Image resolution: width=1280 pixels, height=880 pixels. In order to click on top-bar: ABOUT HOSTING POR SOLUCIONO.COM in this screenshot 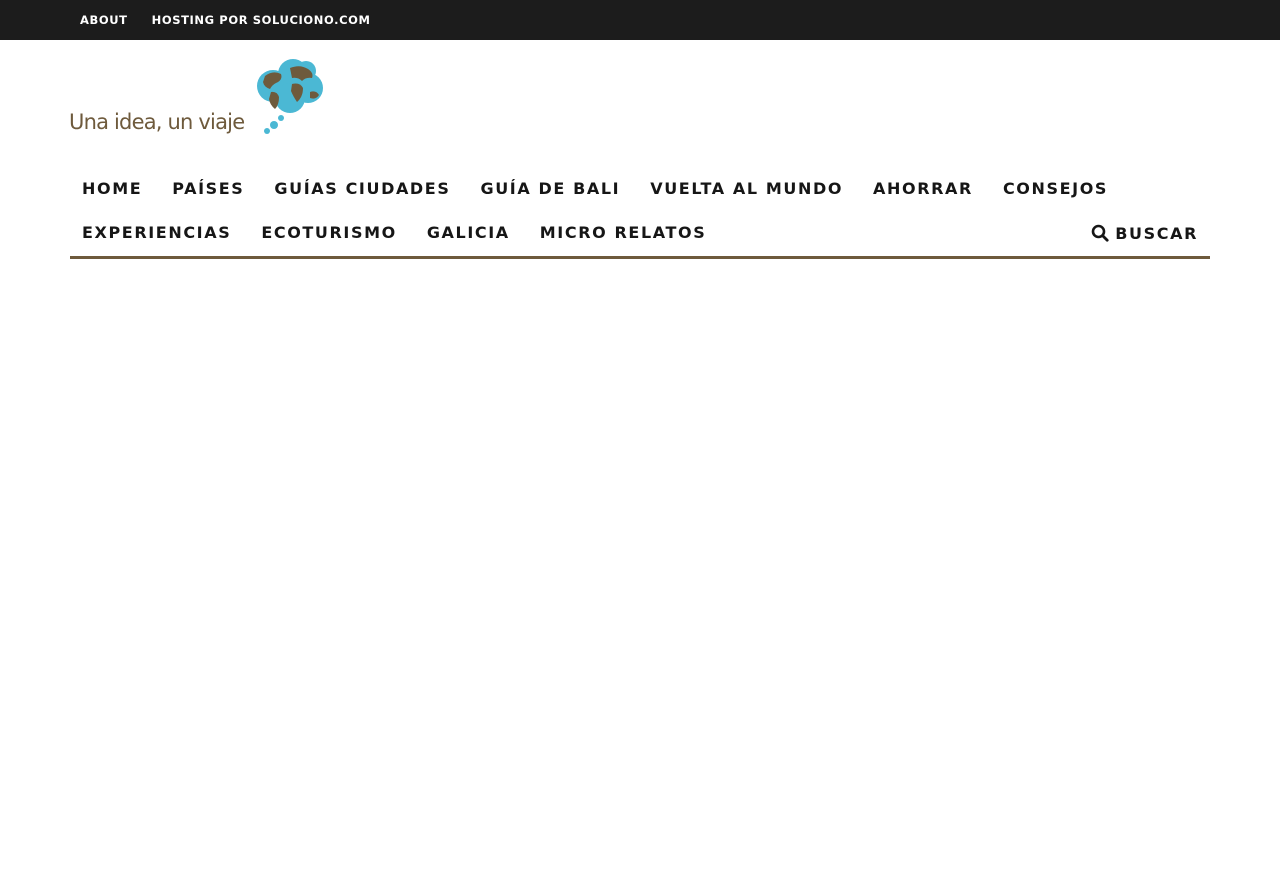, I will do `click(640, 20)`.